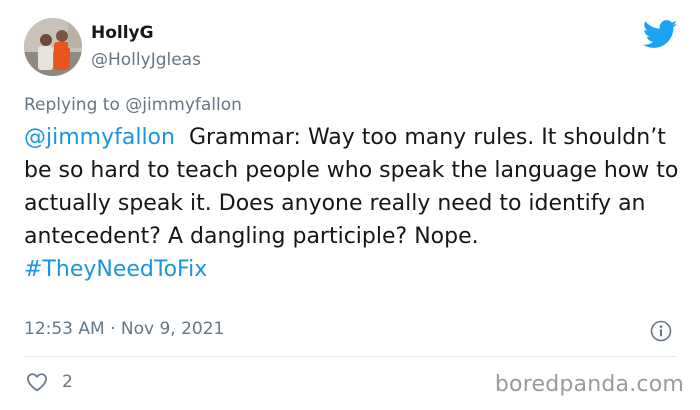 The width and height of the screenshot is (700, 410). Describe the element at coordinates (183, 105) in the screenshot. I see `reply-mention-link: @jimmyfallon` at that location.